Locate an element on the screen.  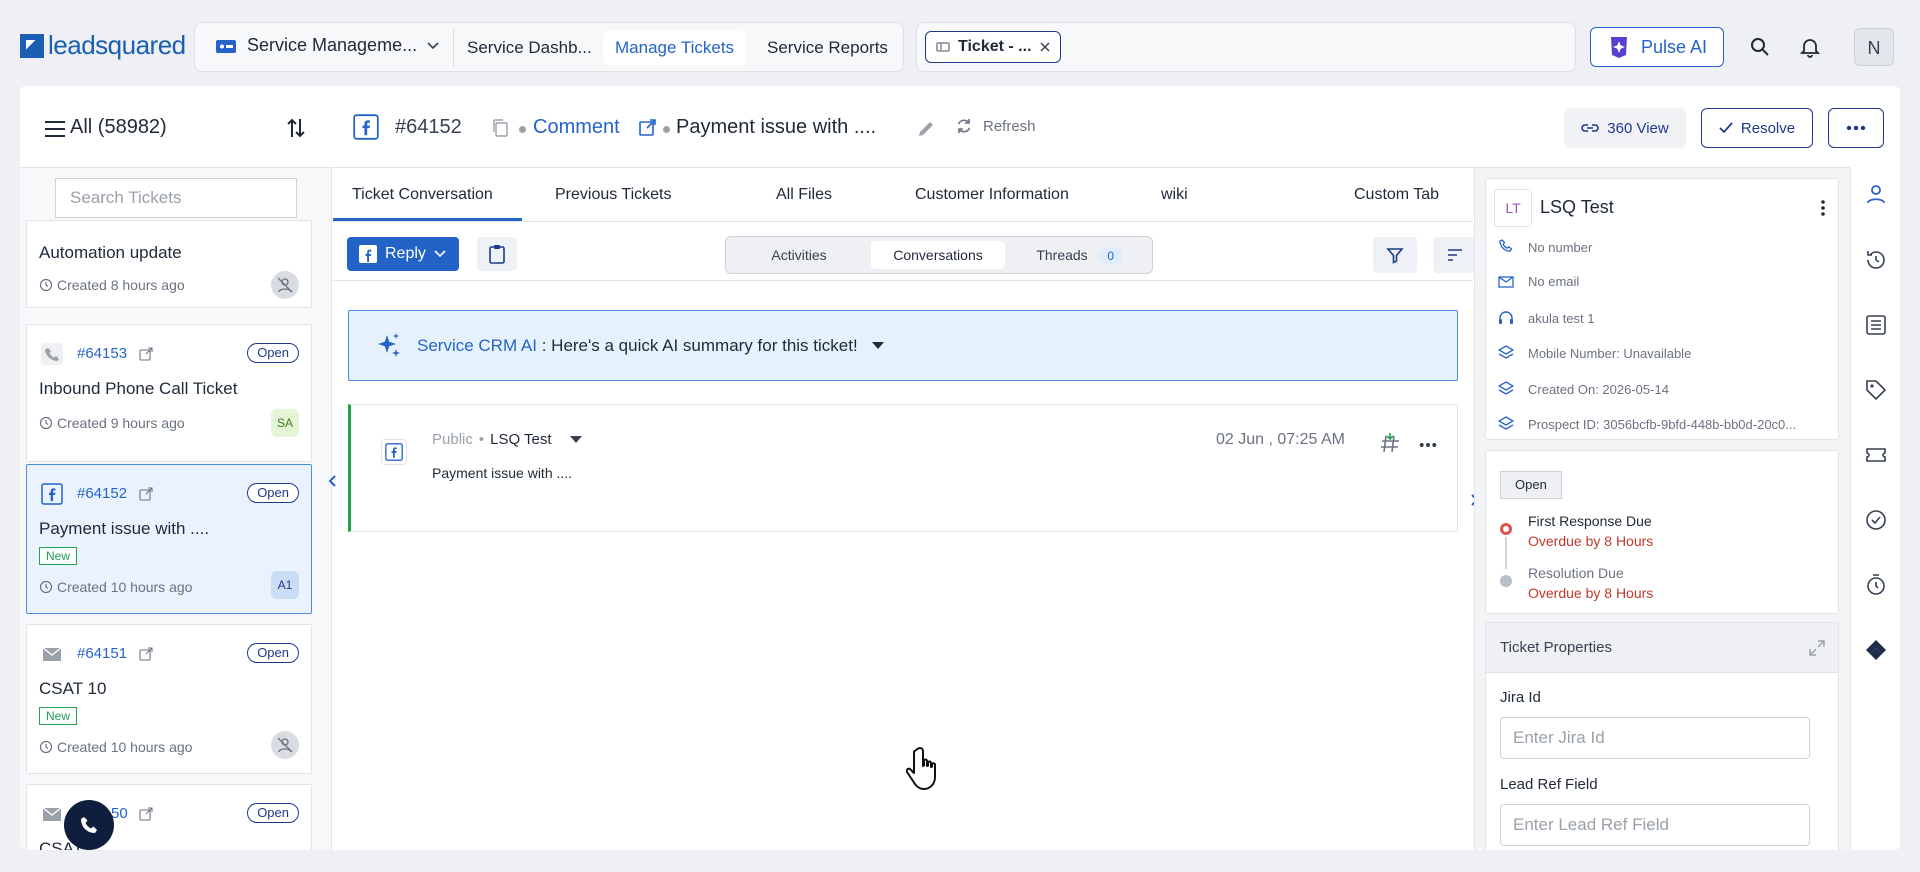
conversation-filter-segment: Activities Conversations Threads 0 is located at coordinates (939, 255).